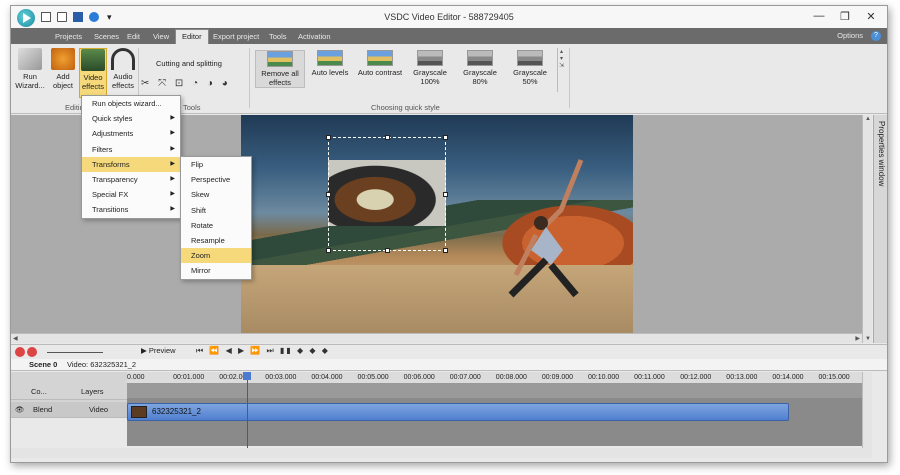 This screenshot has height=475, width=900. Describe the element at coordinates (15, 338) in the screenshot. I see `scroll-left-icon: ◀` at that location.